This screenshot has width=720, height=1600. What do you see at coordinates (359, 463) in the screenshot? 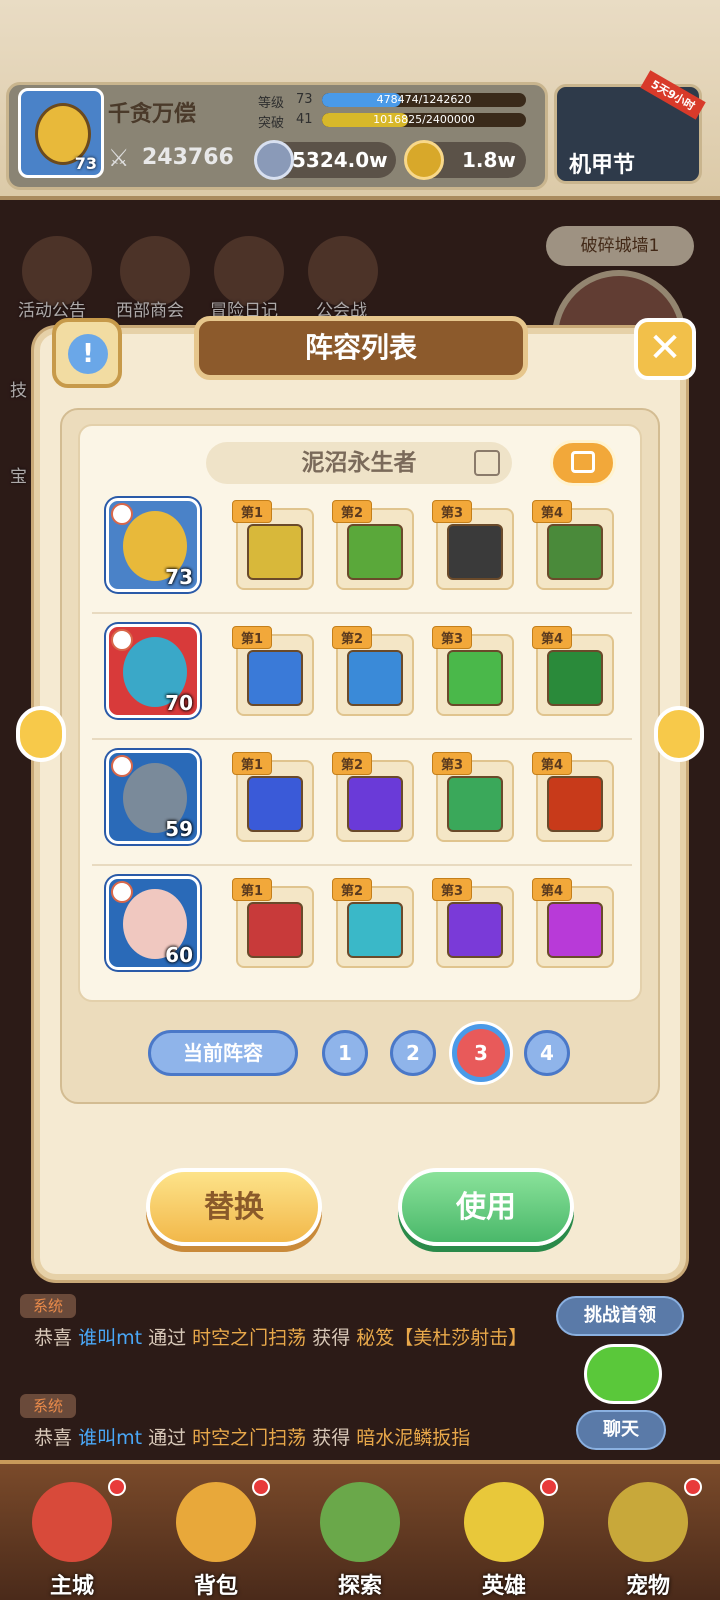
I see `roster-name: 泥沼永生者` at bounding box center [359, 463].